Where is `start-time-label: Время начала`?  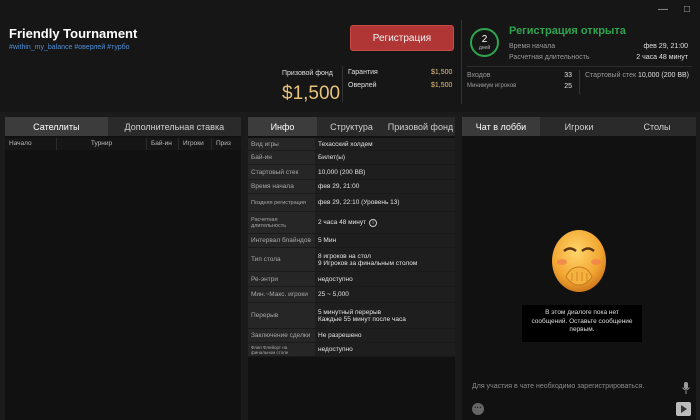
start-time-label: Время начала is located at coordinates (532, 46).